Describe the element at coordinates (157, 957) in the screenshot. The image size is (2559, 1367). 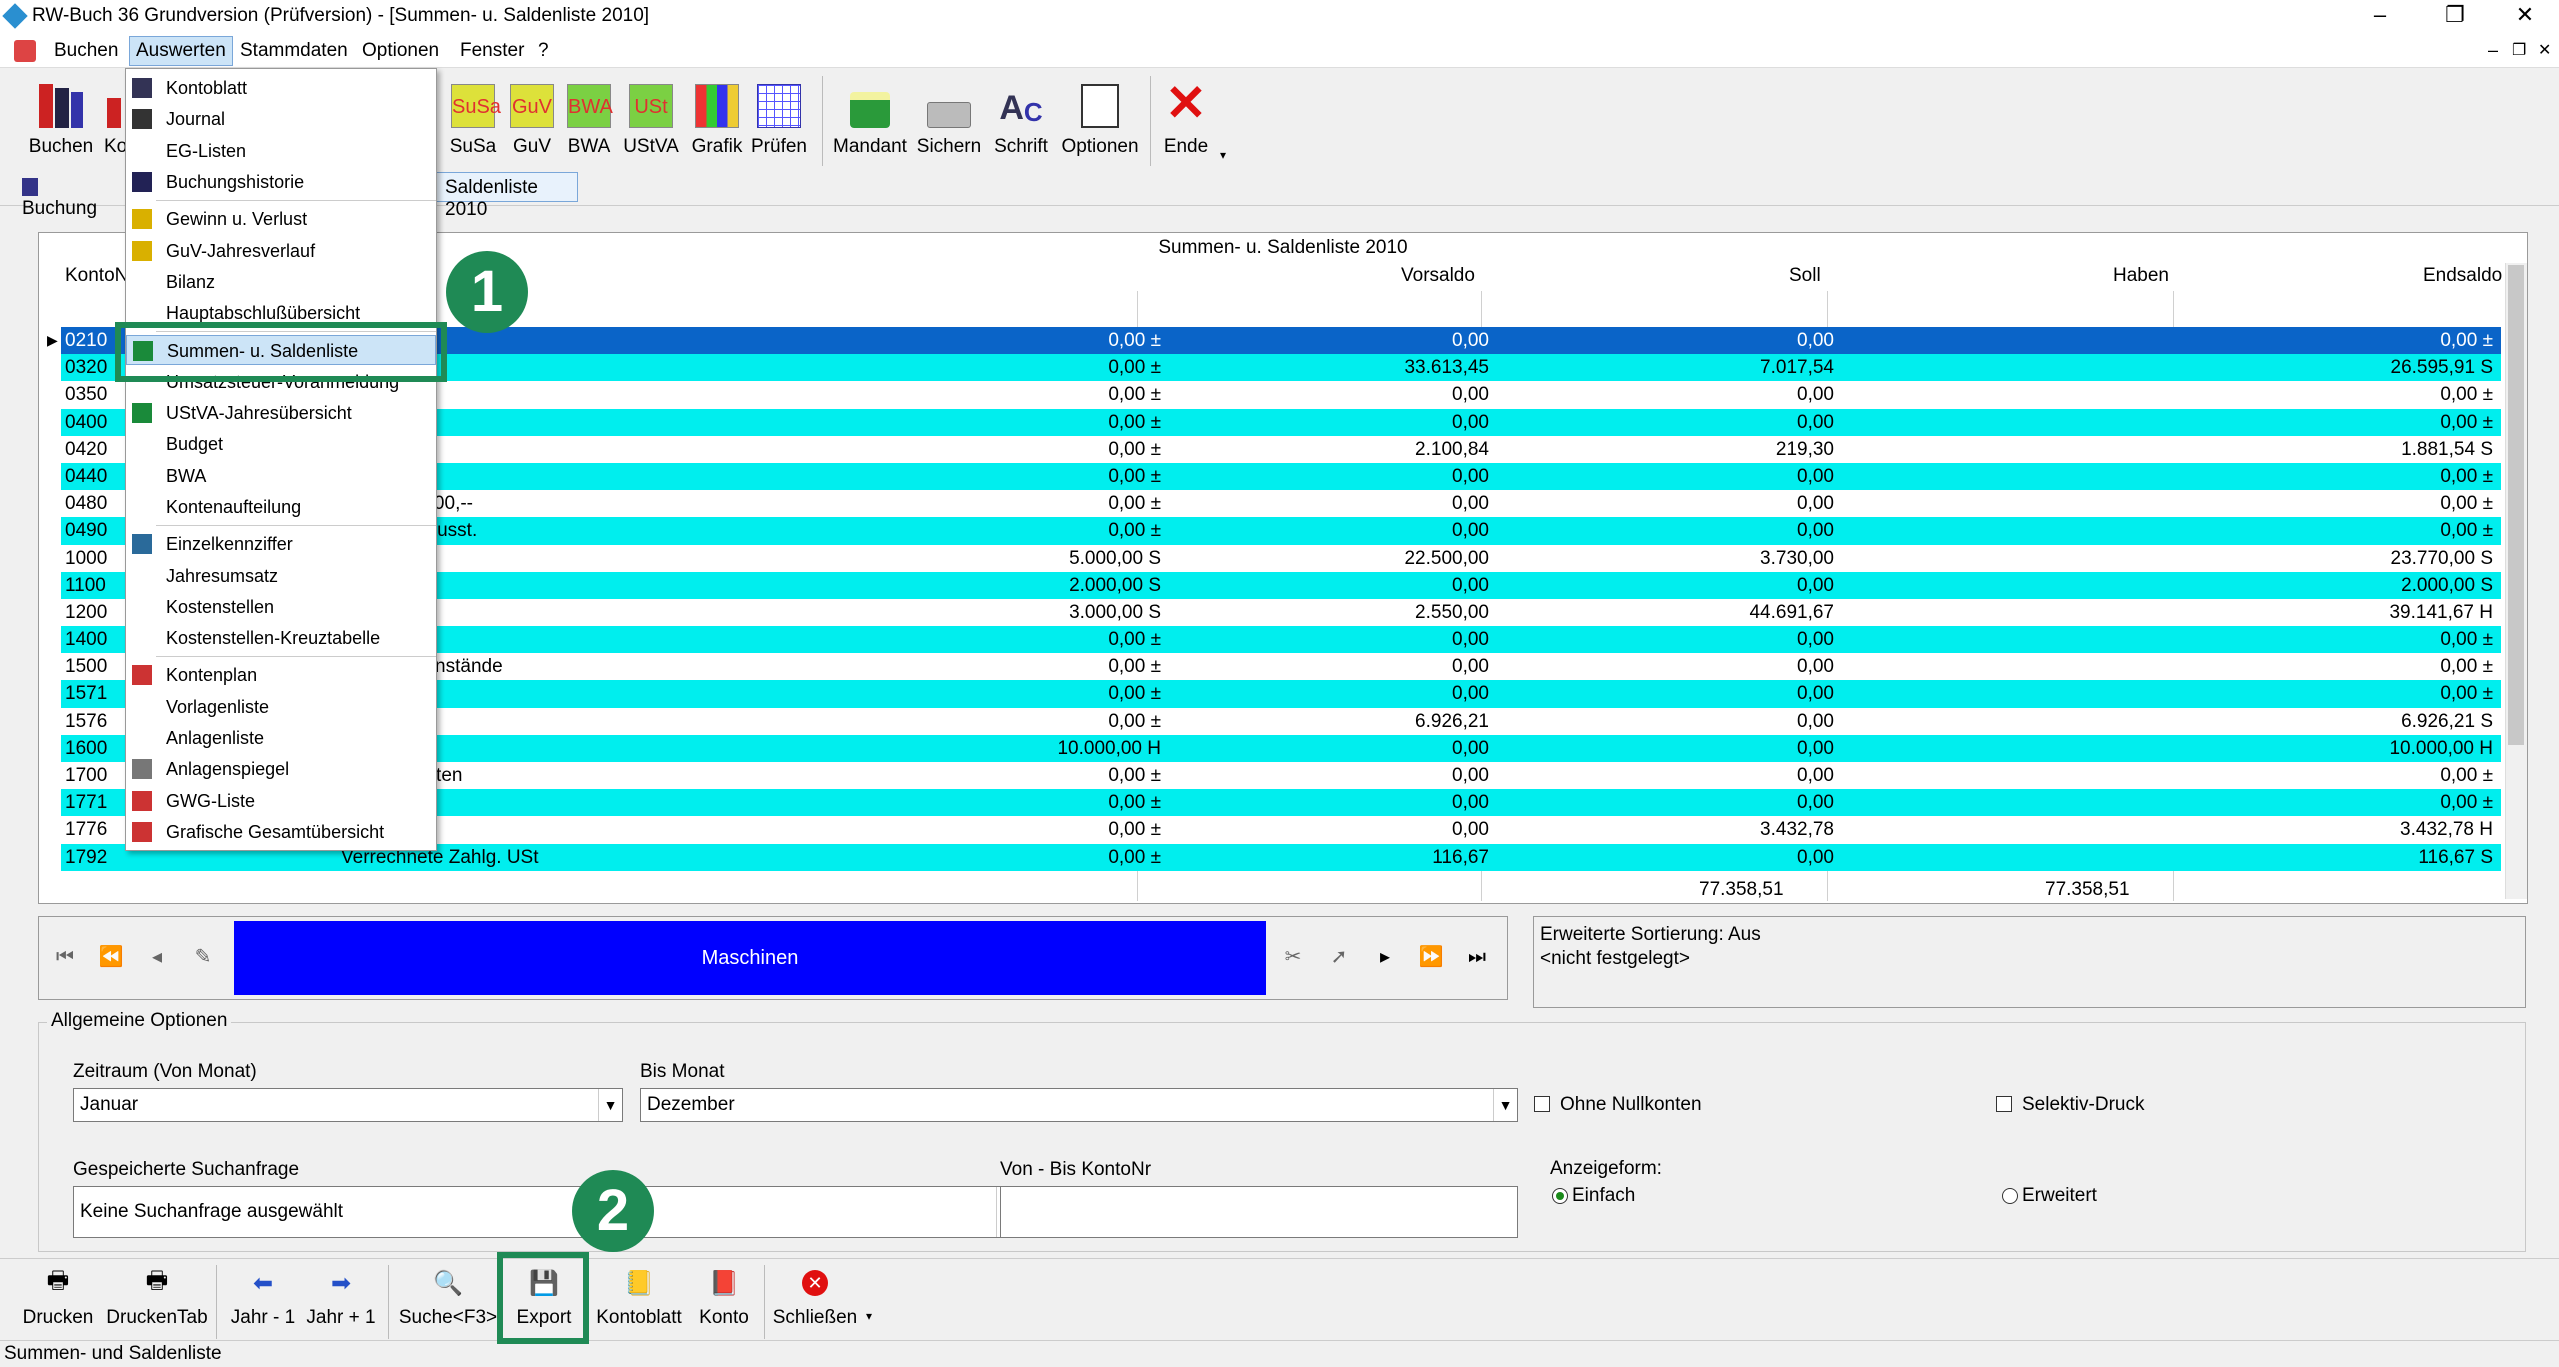
I see `nav-prev-icon: ◂` at that location.